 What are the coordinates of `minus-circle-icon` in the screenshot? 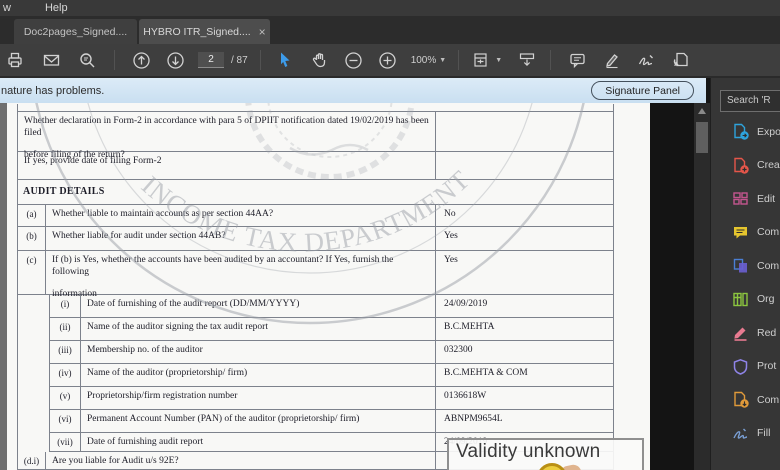 It's located at (353, 60).